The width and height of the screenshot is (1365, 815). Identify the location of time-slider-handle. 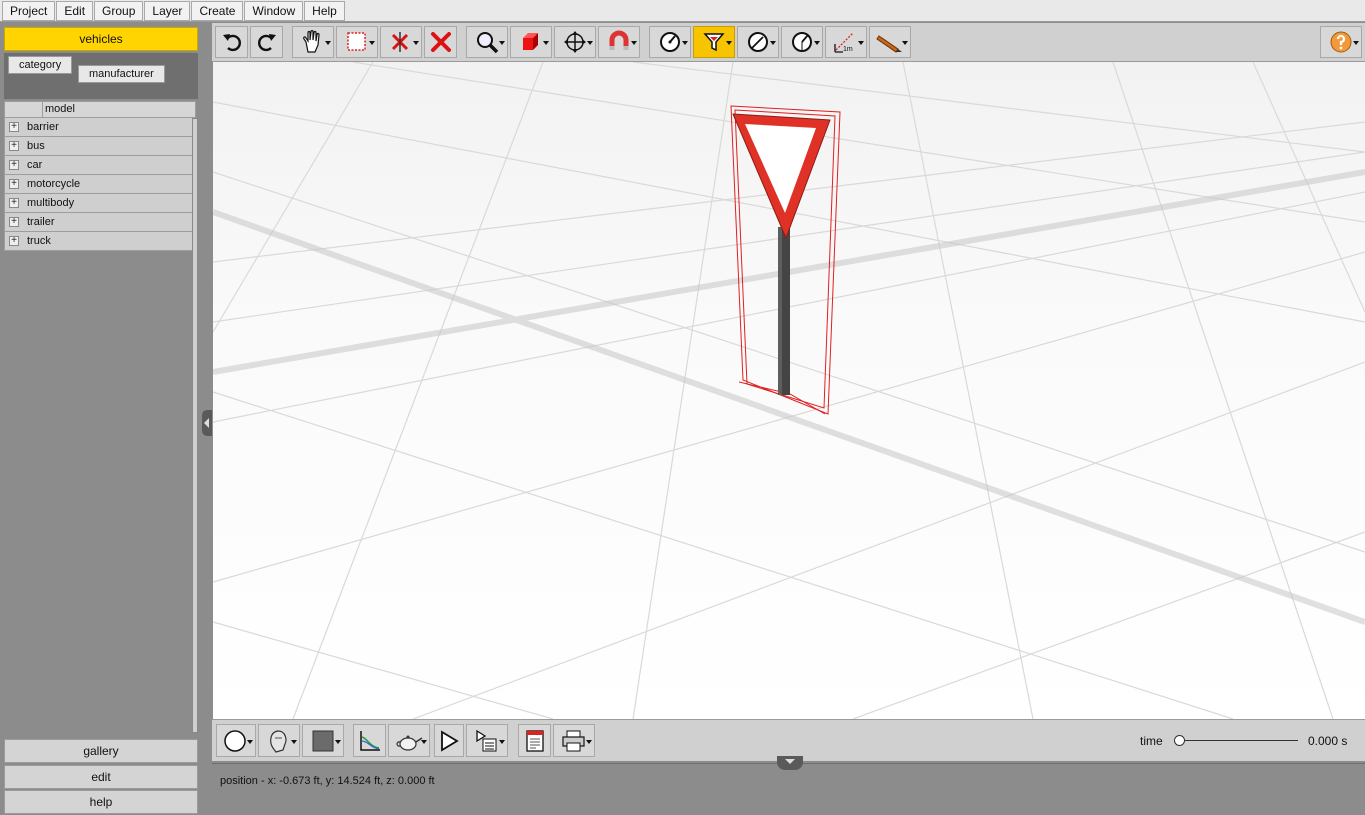
(1179, 740).